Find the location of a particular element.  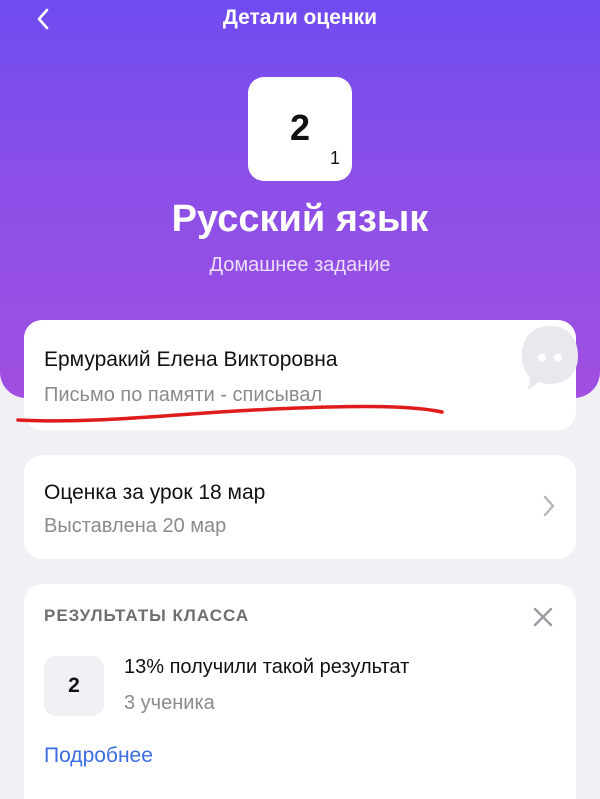

grade-weight: 1 is located at coordinates (334, 158).